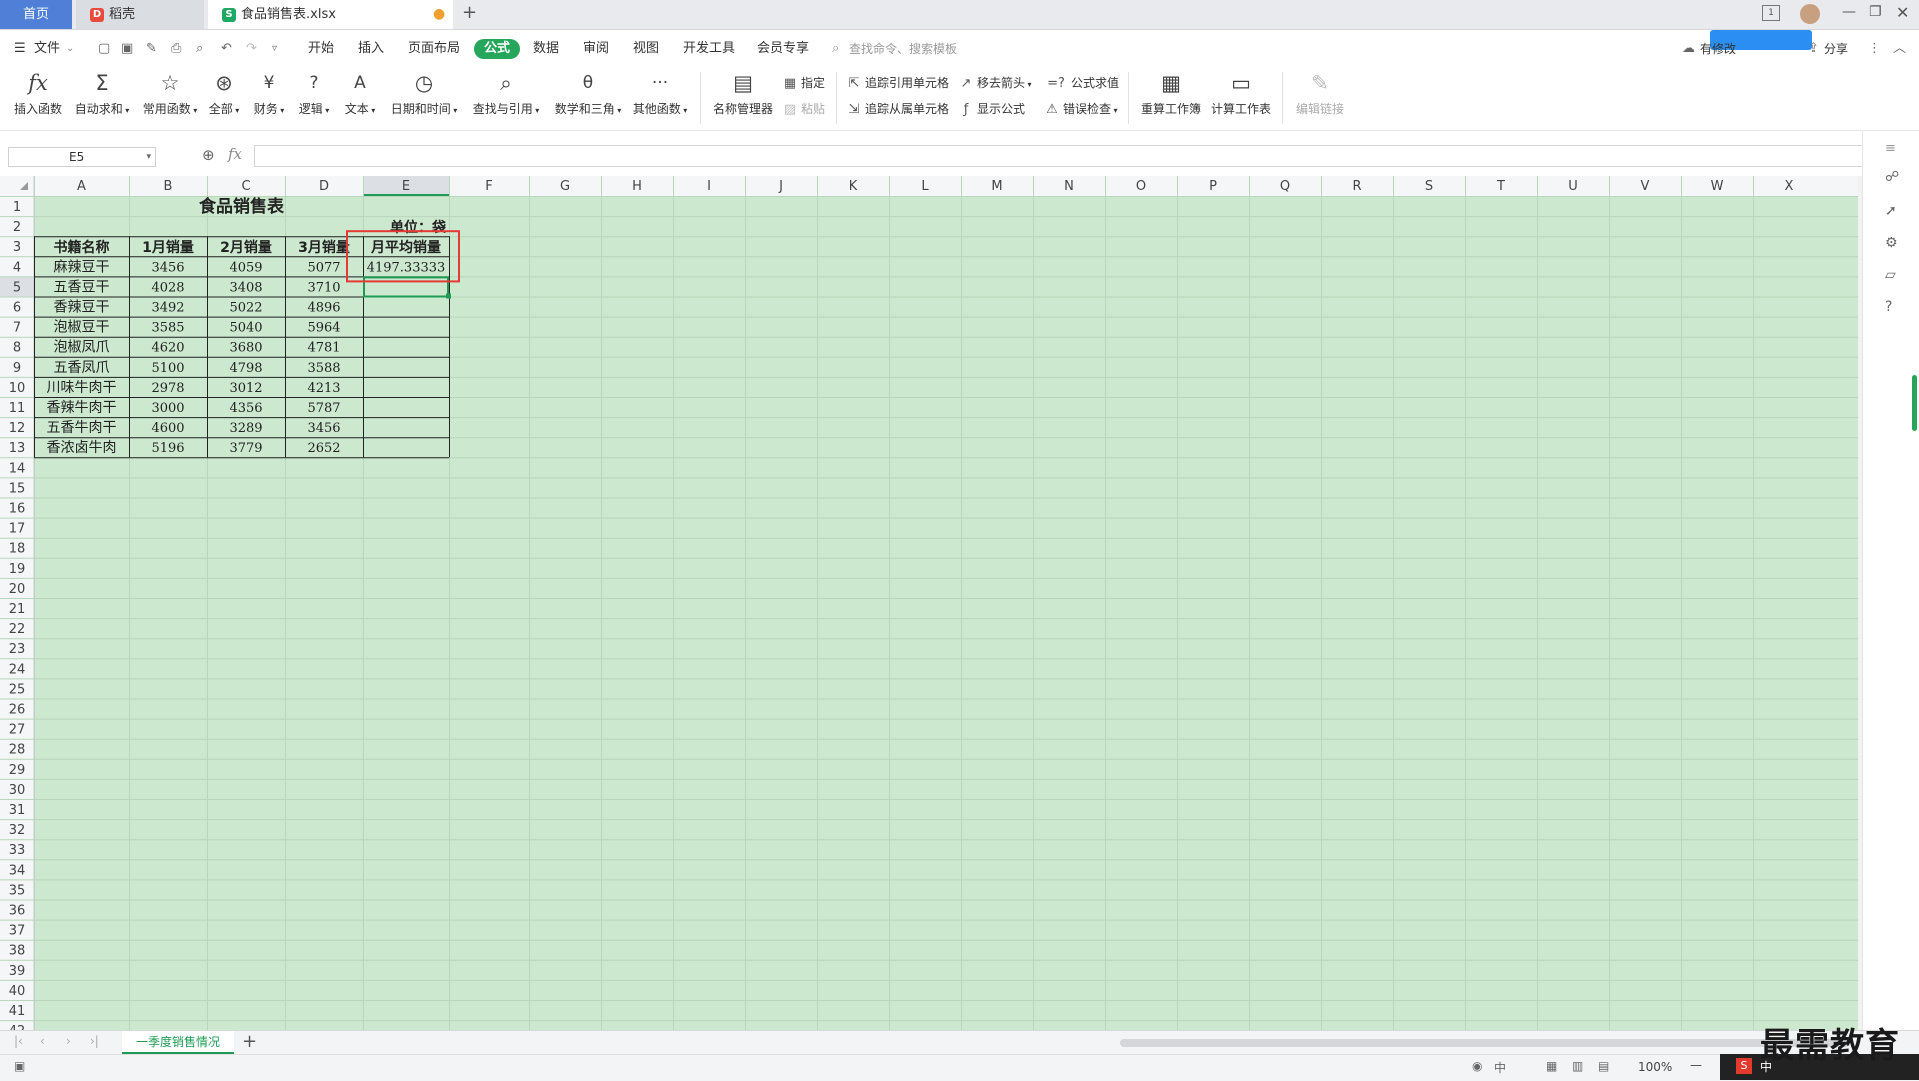  What do you see at coordinates (469, 12) in the screenshot?
I see `new-tab-button: +` at bounding box center [469, 12].